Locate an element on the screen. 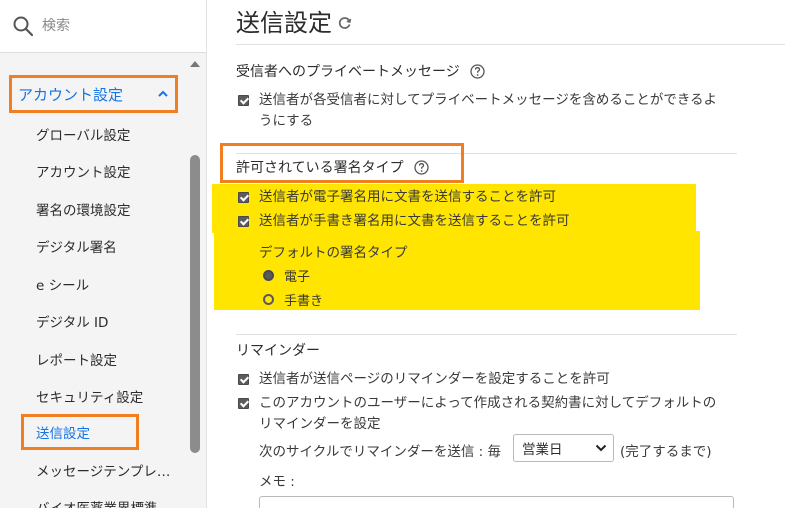 The height and width of the screenshot is (508, 793). chevron-down-icon is located at coordinates (601, 448).